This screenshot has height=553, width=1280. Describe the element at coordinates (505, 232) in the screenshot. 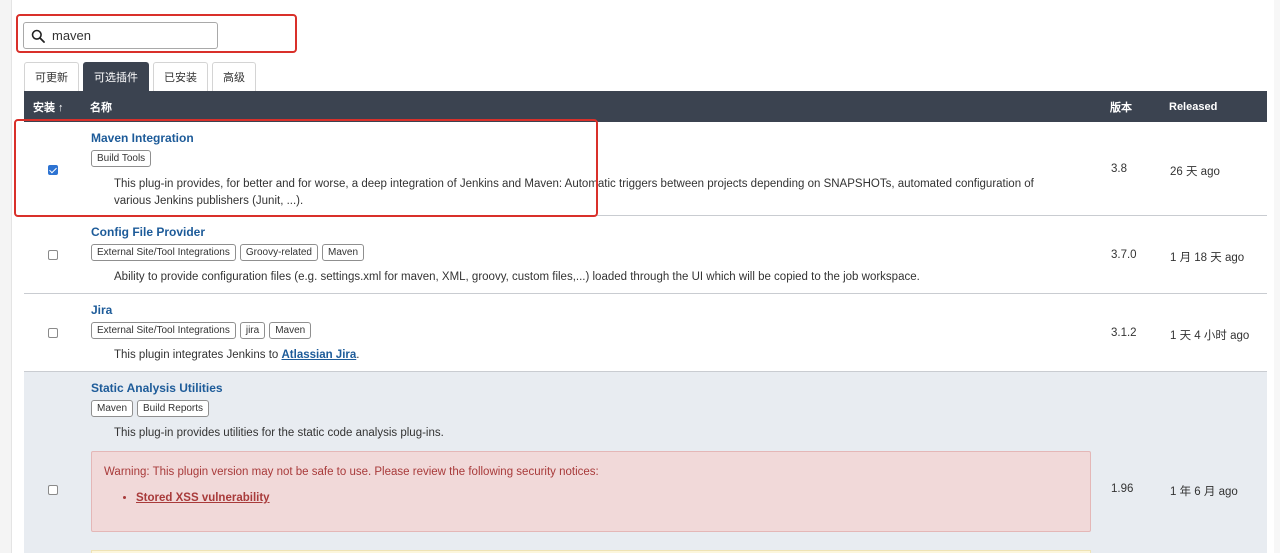

I see `plugin-name-link: Config File Provider` at that location.